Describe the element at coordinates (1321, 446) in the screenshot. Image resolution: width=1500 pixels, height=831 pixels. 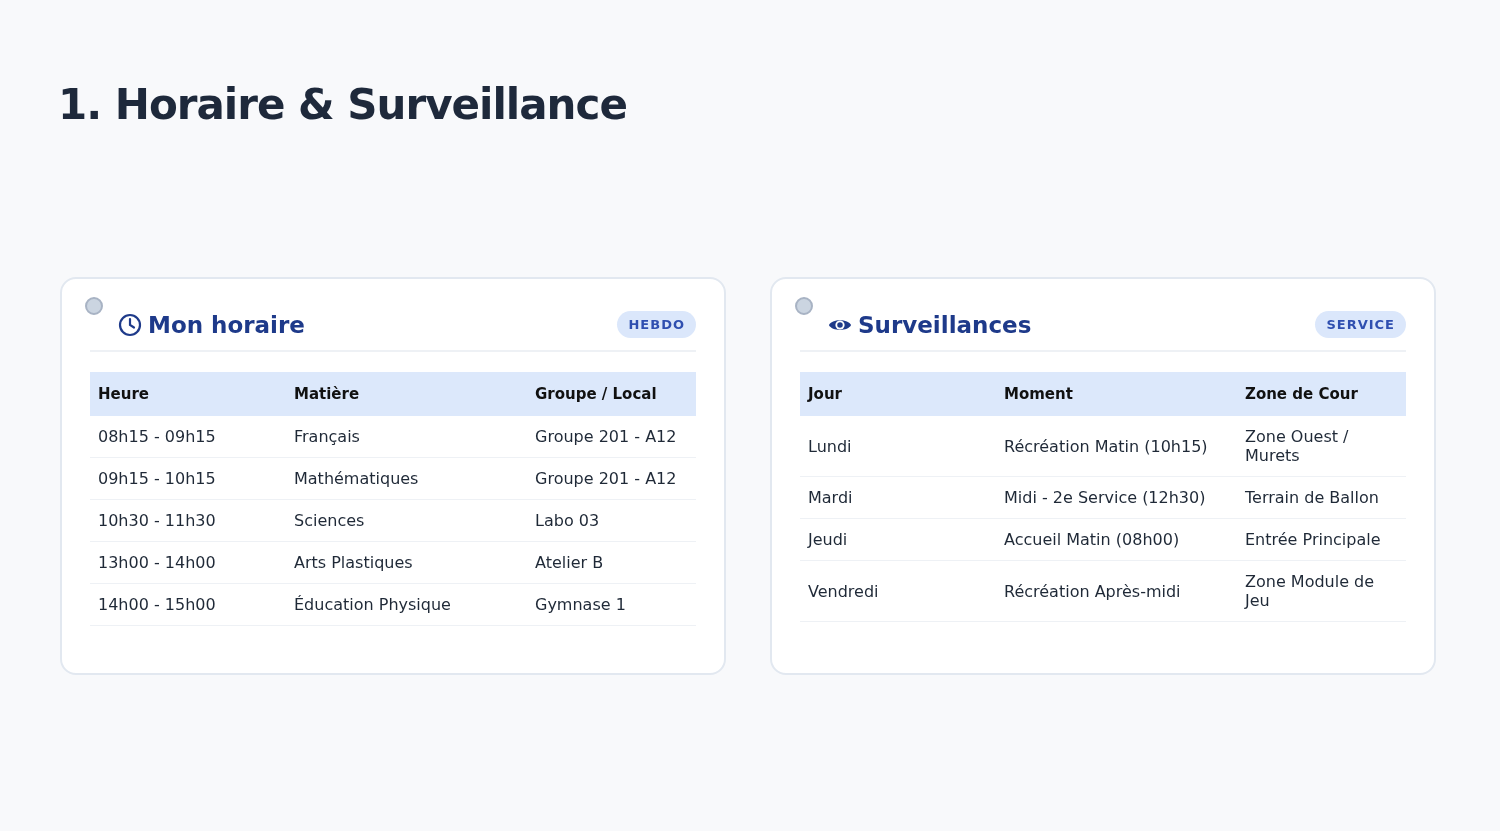
I see `table-cell: Zone Ouest / Murets` at that location.